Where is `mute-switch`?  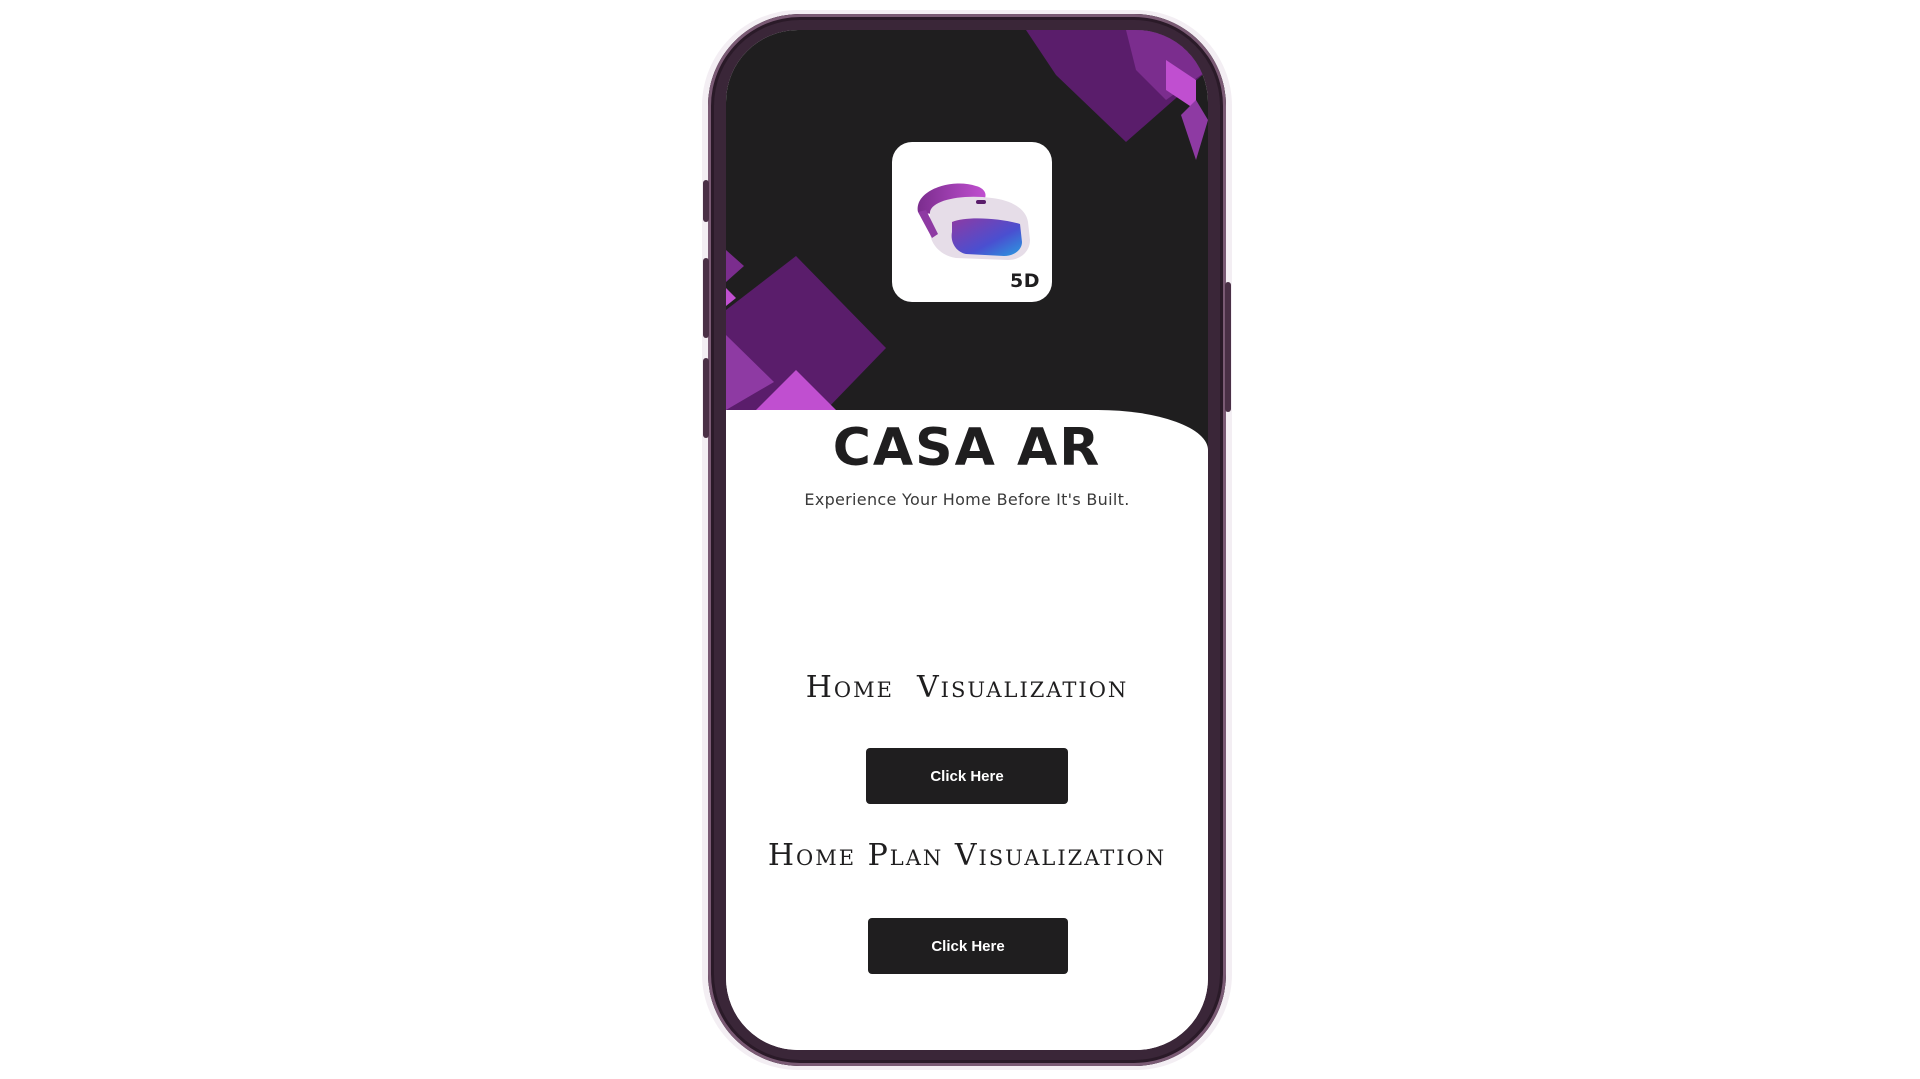
mute-switch is located at coordinates (706, 201).